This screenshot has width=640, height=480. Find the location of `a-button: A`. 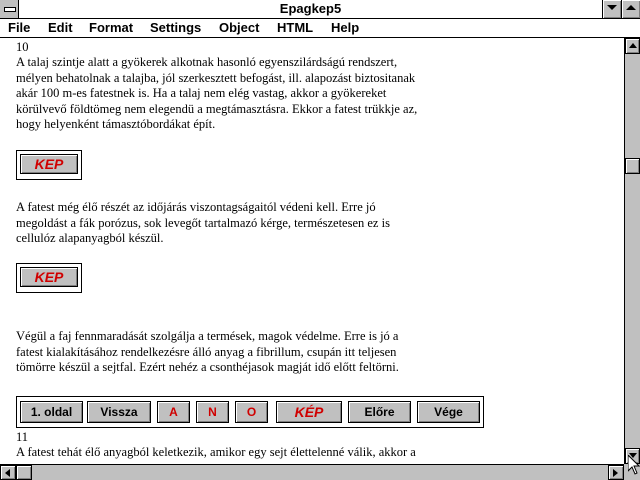

a-button: A is located at coordinates (173, 412).